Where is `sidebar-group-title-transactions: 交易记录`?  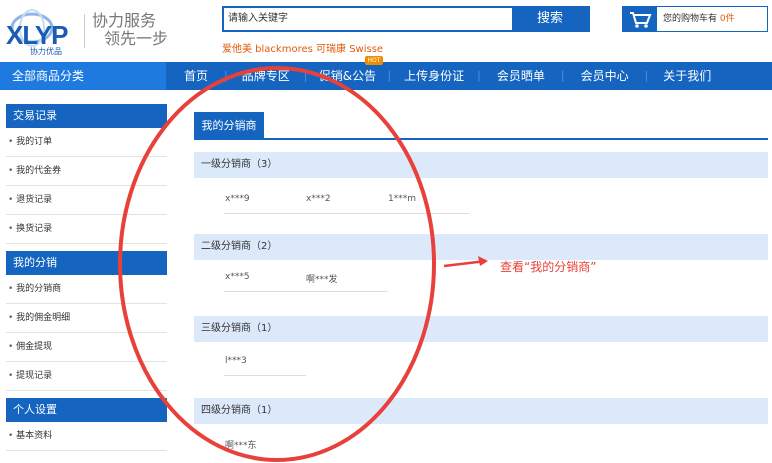
sidebar-group-title-transactions: 交易记录 is located at coordinates (86, 116).